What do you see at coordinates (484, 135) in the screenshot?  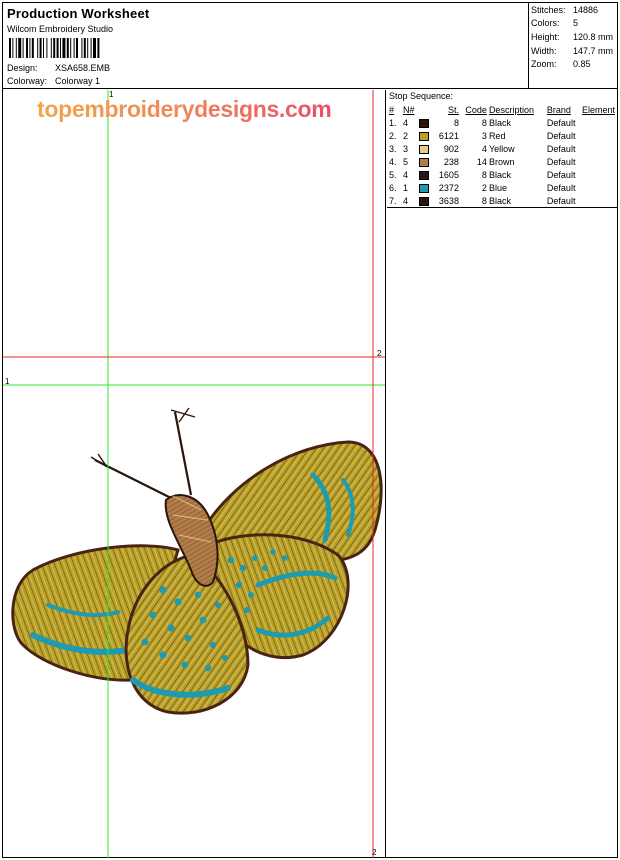 I see `row-code: 3` at bounding box center [484, 135].